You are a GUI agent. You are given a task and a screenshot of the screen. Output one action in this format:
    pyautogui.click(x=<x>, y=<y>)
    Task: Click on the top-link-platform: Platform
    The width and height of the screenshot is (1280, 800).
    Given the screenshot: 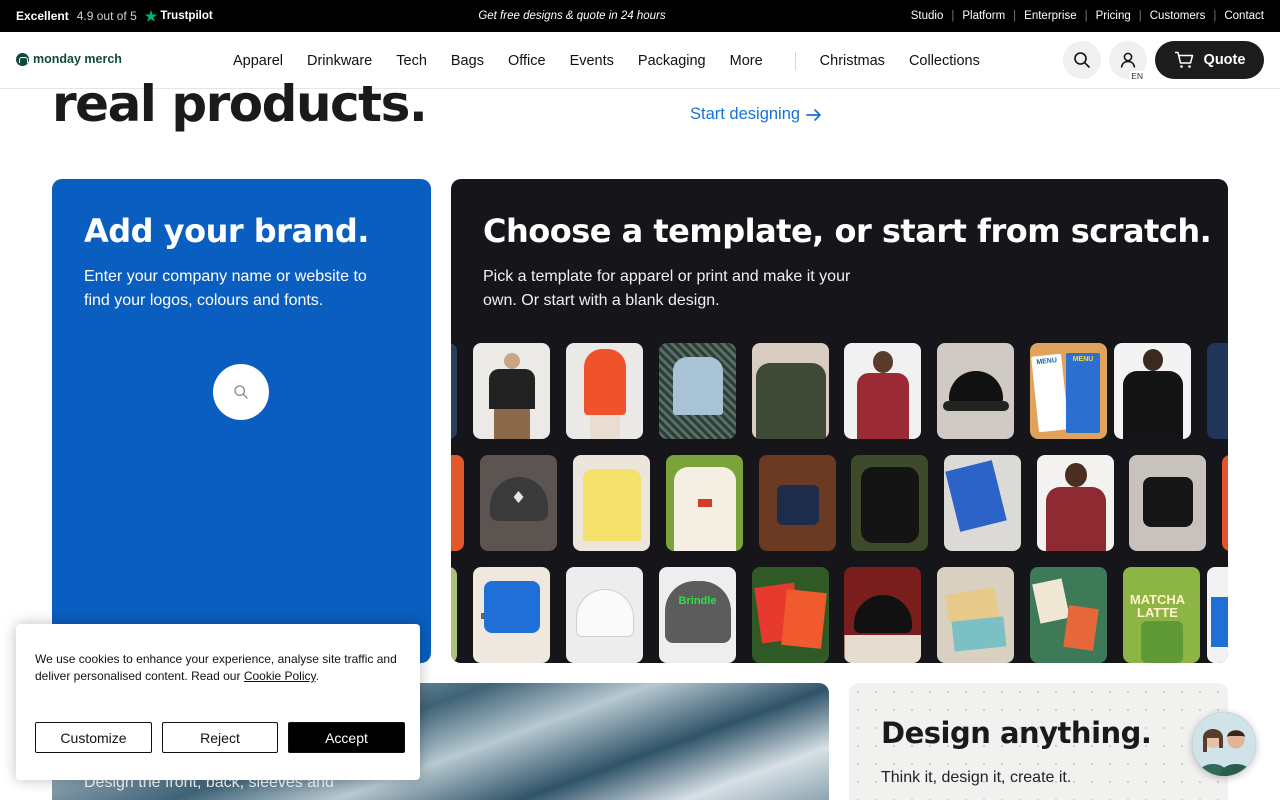 What is the action you would take?
    pyautogui.click(x=983, y=16)
    